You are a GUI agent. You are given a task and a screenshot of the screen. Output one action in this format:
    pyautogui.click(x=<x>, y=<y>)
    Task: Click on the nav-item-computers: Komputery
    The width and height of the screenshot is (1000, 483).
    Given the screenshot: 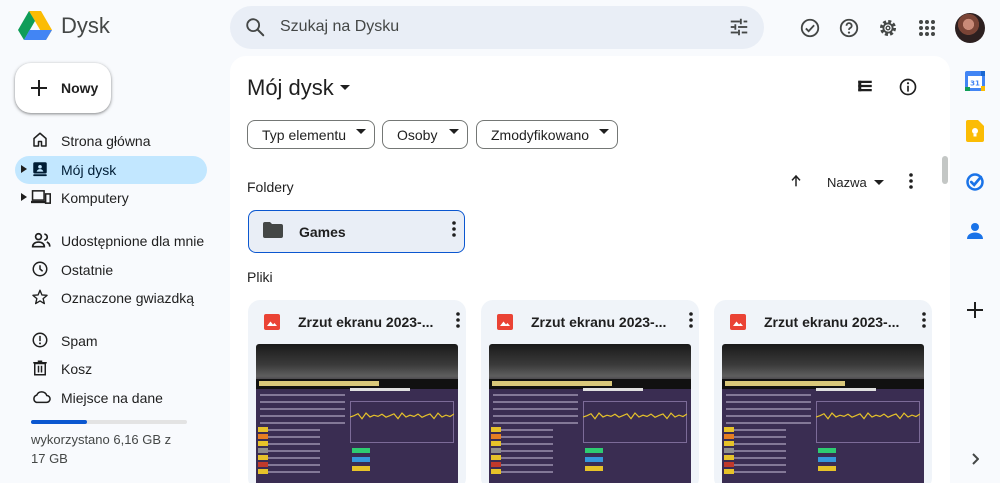 What is the action you would take?
    pyautogui.click(x=111, y=198)
    